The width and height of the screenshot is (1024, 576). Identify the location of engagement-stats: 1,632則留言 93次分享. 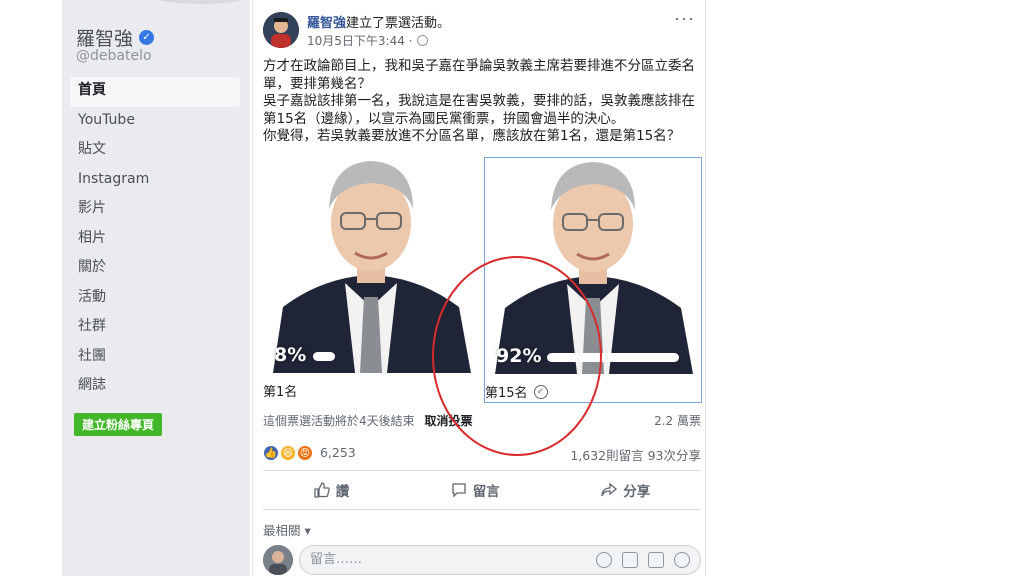
(635, 454).